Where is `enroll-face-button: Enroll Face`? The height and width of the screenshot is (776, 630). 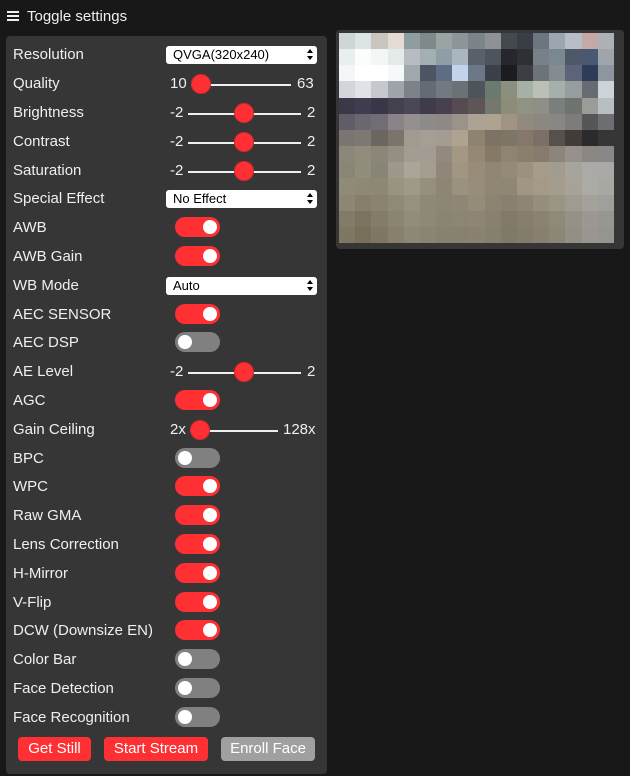
enroll-face-button: Enroll Face is located at coordinates (268, 749).